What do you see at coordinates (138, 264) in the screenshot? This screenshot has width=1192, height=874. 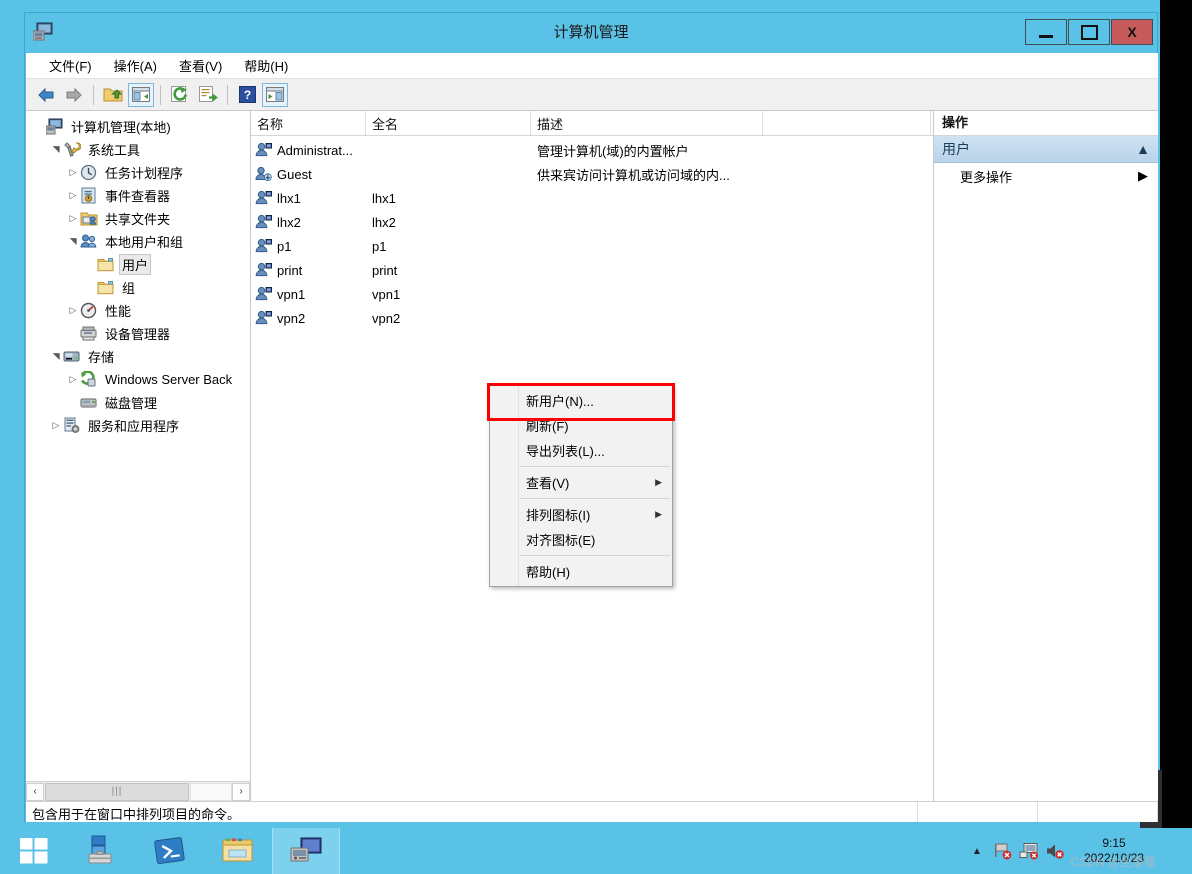 I see `tree-item-6: 用户` at bounding box center [138, 264].